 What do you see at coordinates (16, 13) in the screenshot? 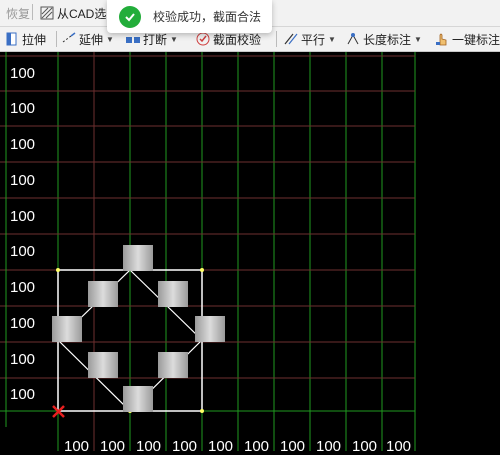
I see `undo-button: 恢复` at bounding box center [16, 13].